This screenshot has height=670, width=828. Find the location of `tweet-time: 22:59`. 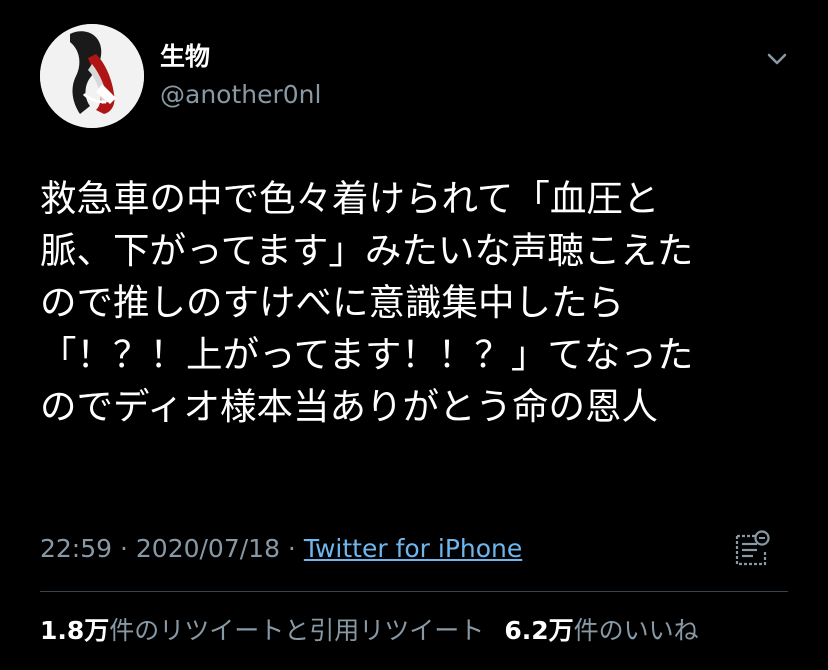

tweet-time: 22:59 is located at coordinates (76, 548).